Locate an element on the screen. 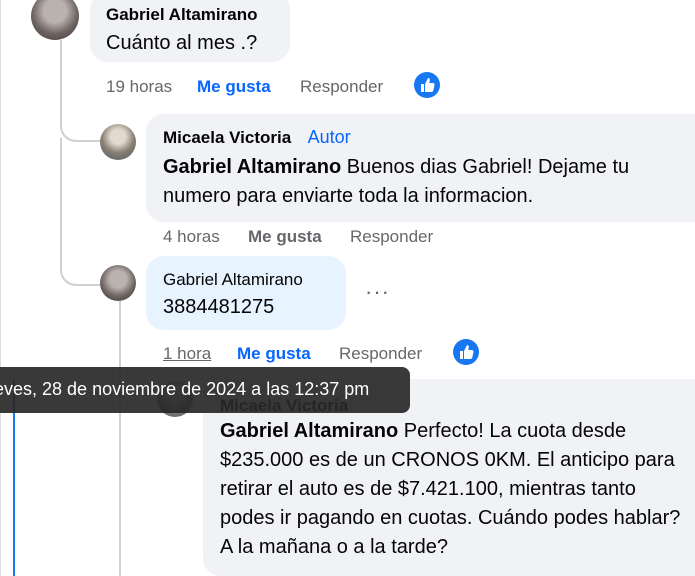  thread-line-branch is located at coordinates (81, 212).